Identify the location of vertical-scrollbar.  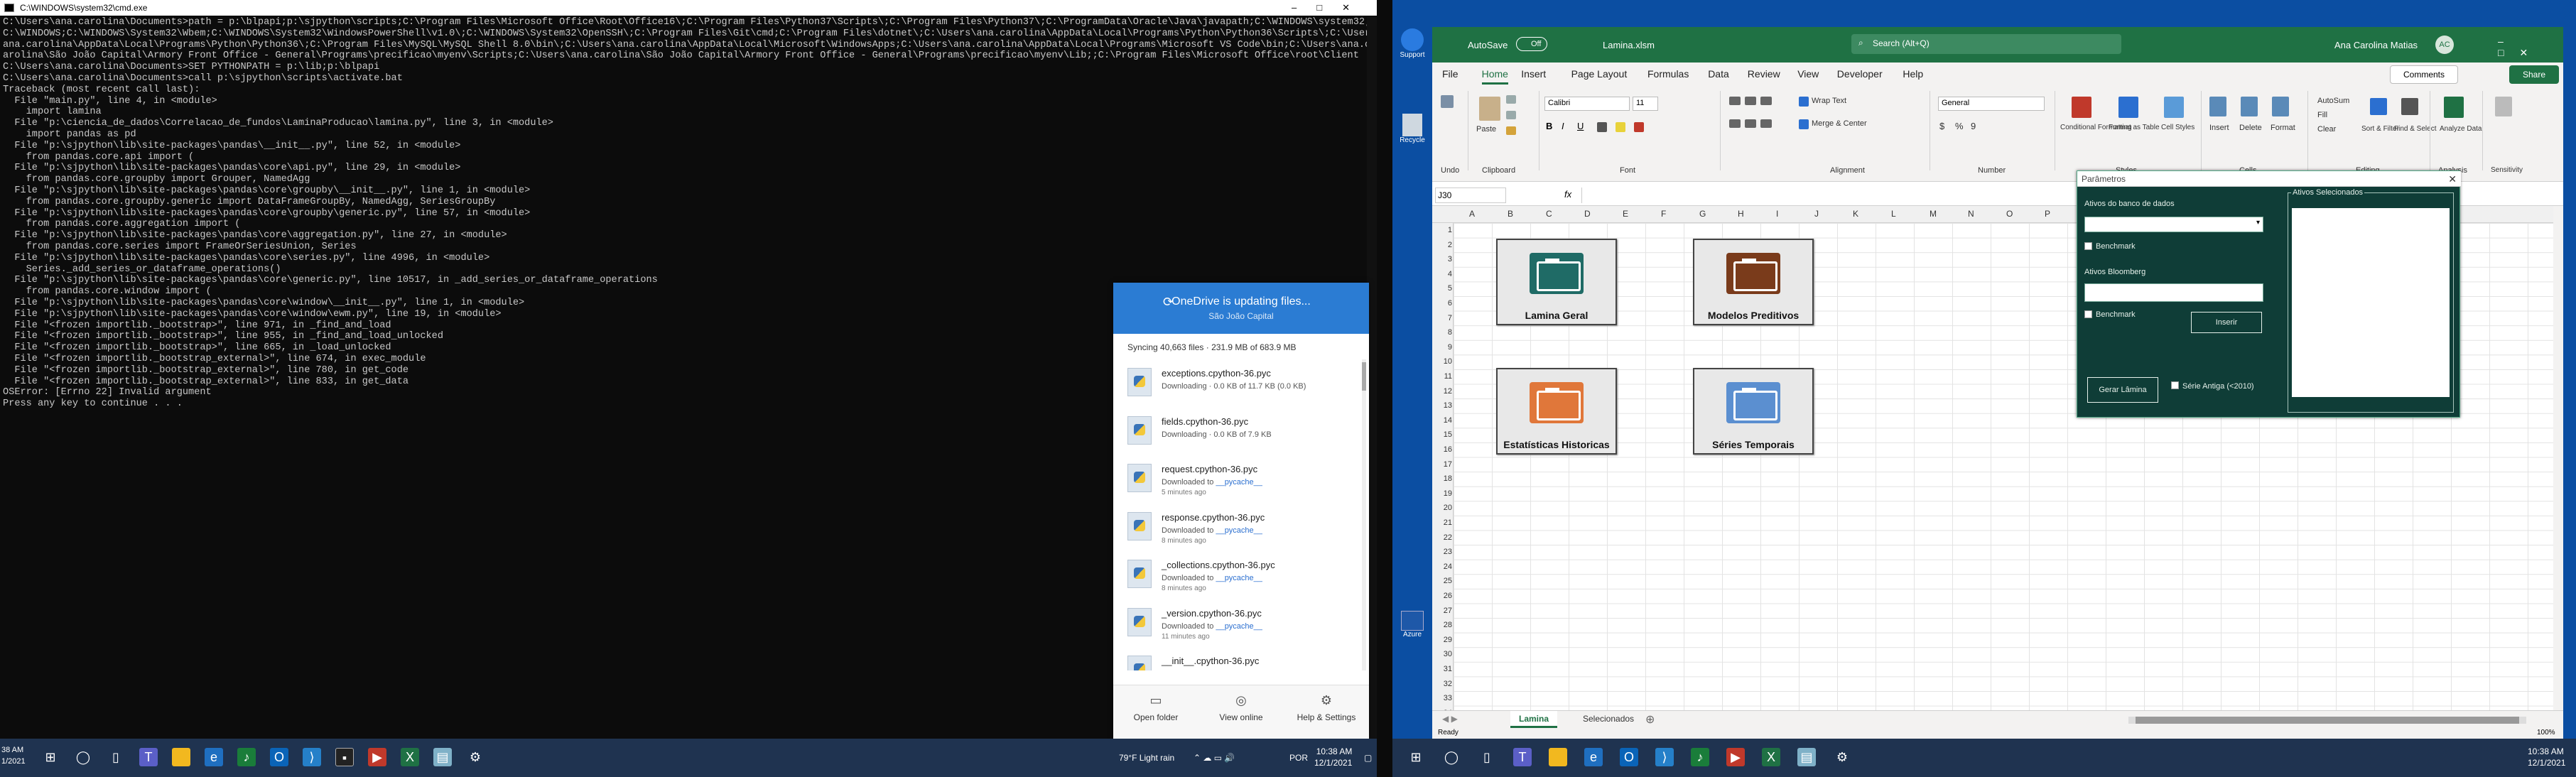
(2558, 458).